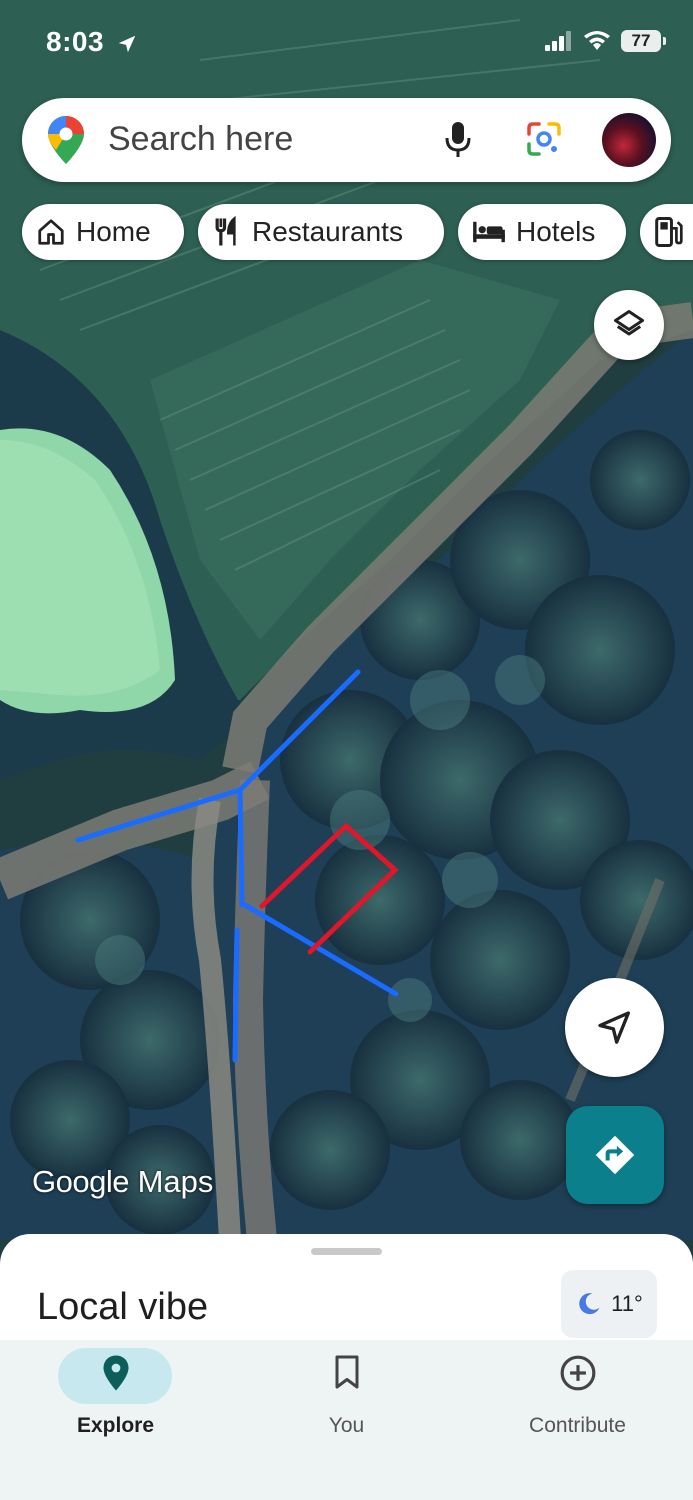  I want to click on nav-contribute: Contribute, so click(577, 1420).